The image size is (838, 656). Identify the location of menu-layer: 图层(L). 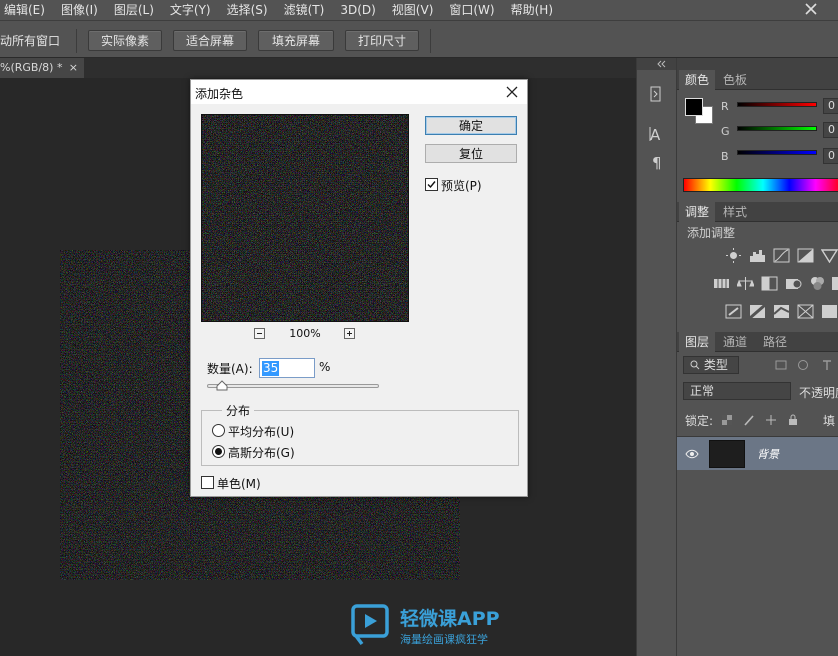
(134, 10).